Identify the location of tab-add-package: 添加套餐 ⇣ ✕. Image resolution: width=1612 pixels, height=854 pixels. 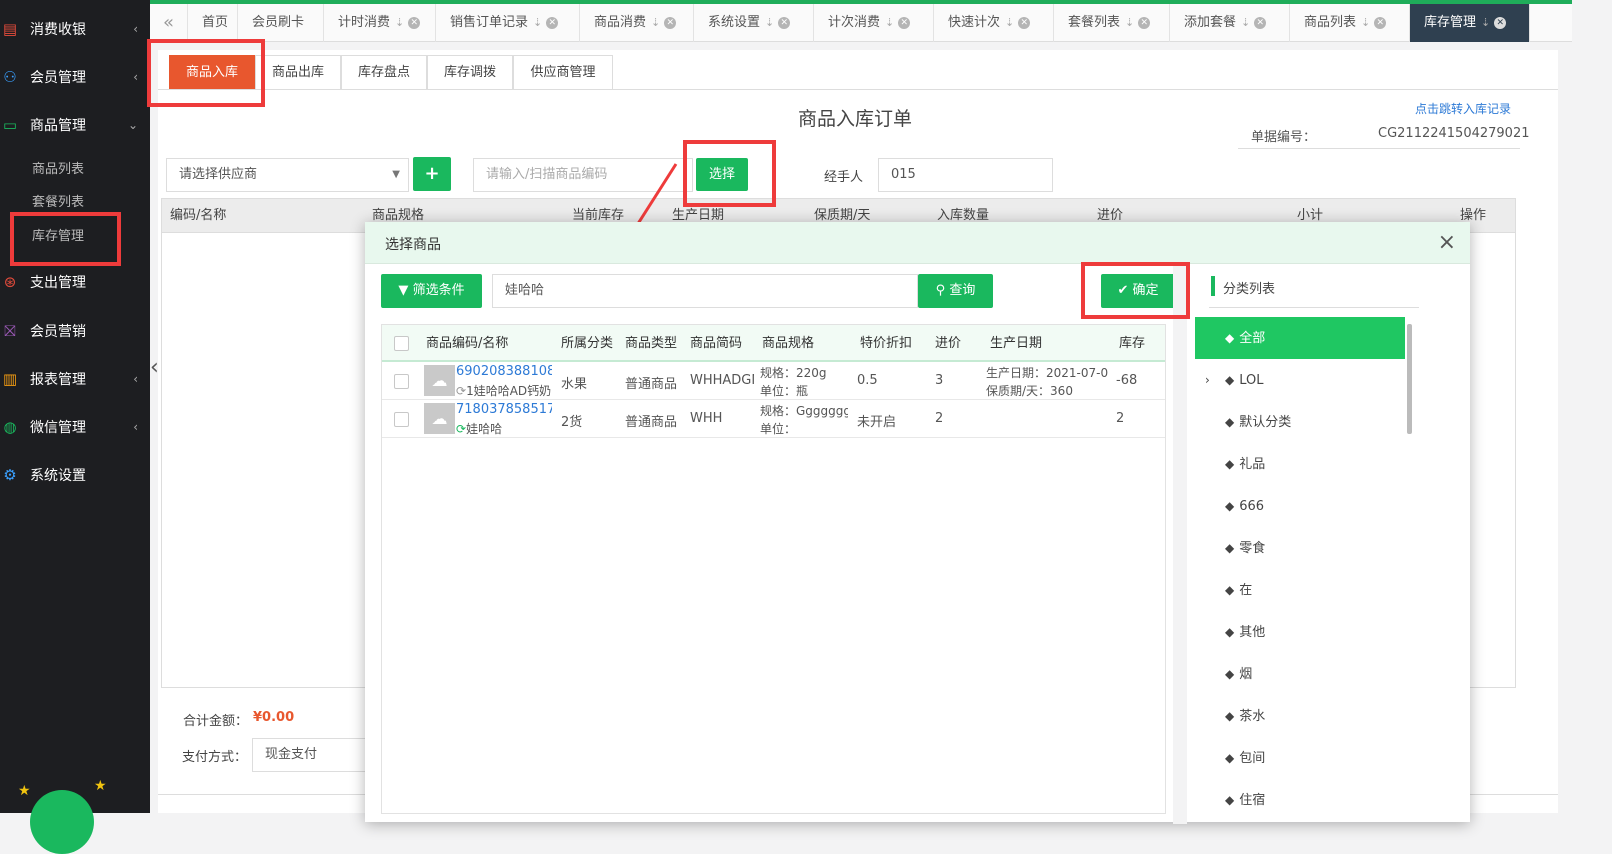
(1230, 23).